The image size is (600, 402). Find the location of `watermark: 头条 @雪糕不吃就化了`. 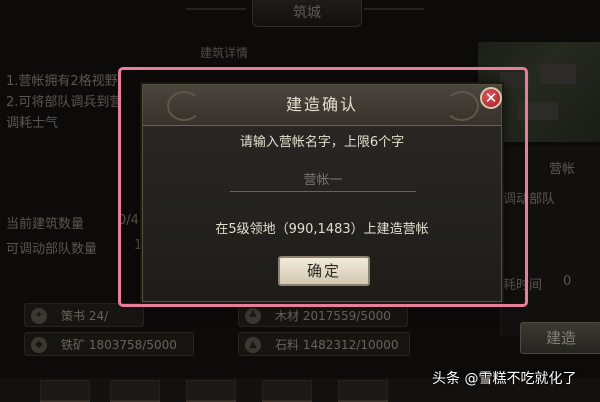

watermark: 头条 @雪糕不吃就化了 is located at coordinates (504, 379).